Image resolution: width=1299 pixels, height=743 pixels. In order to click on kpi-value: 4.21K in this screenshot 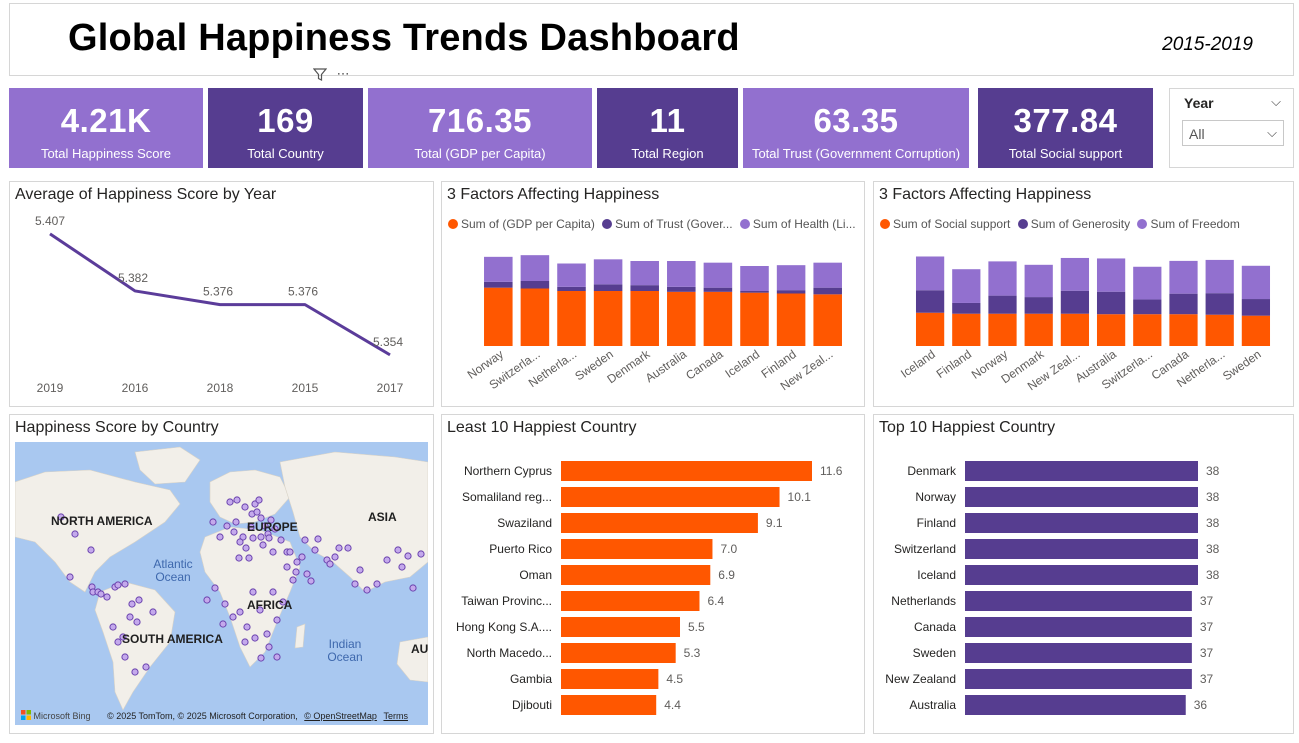, I will do `click(106, 120)`.